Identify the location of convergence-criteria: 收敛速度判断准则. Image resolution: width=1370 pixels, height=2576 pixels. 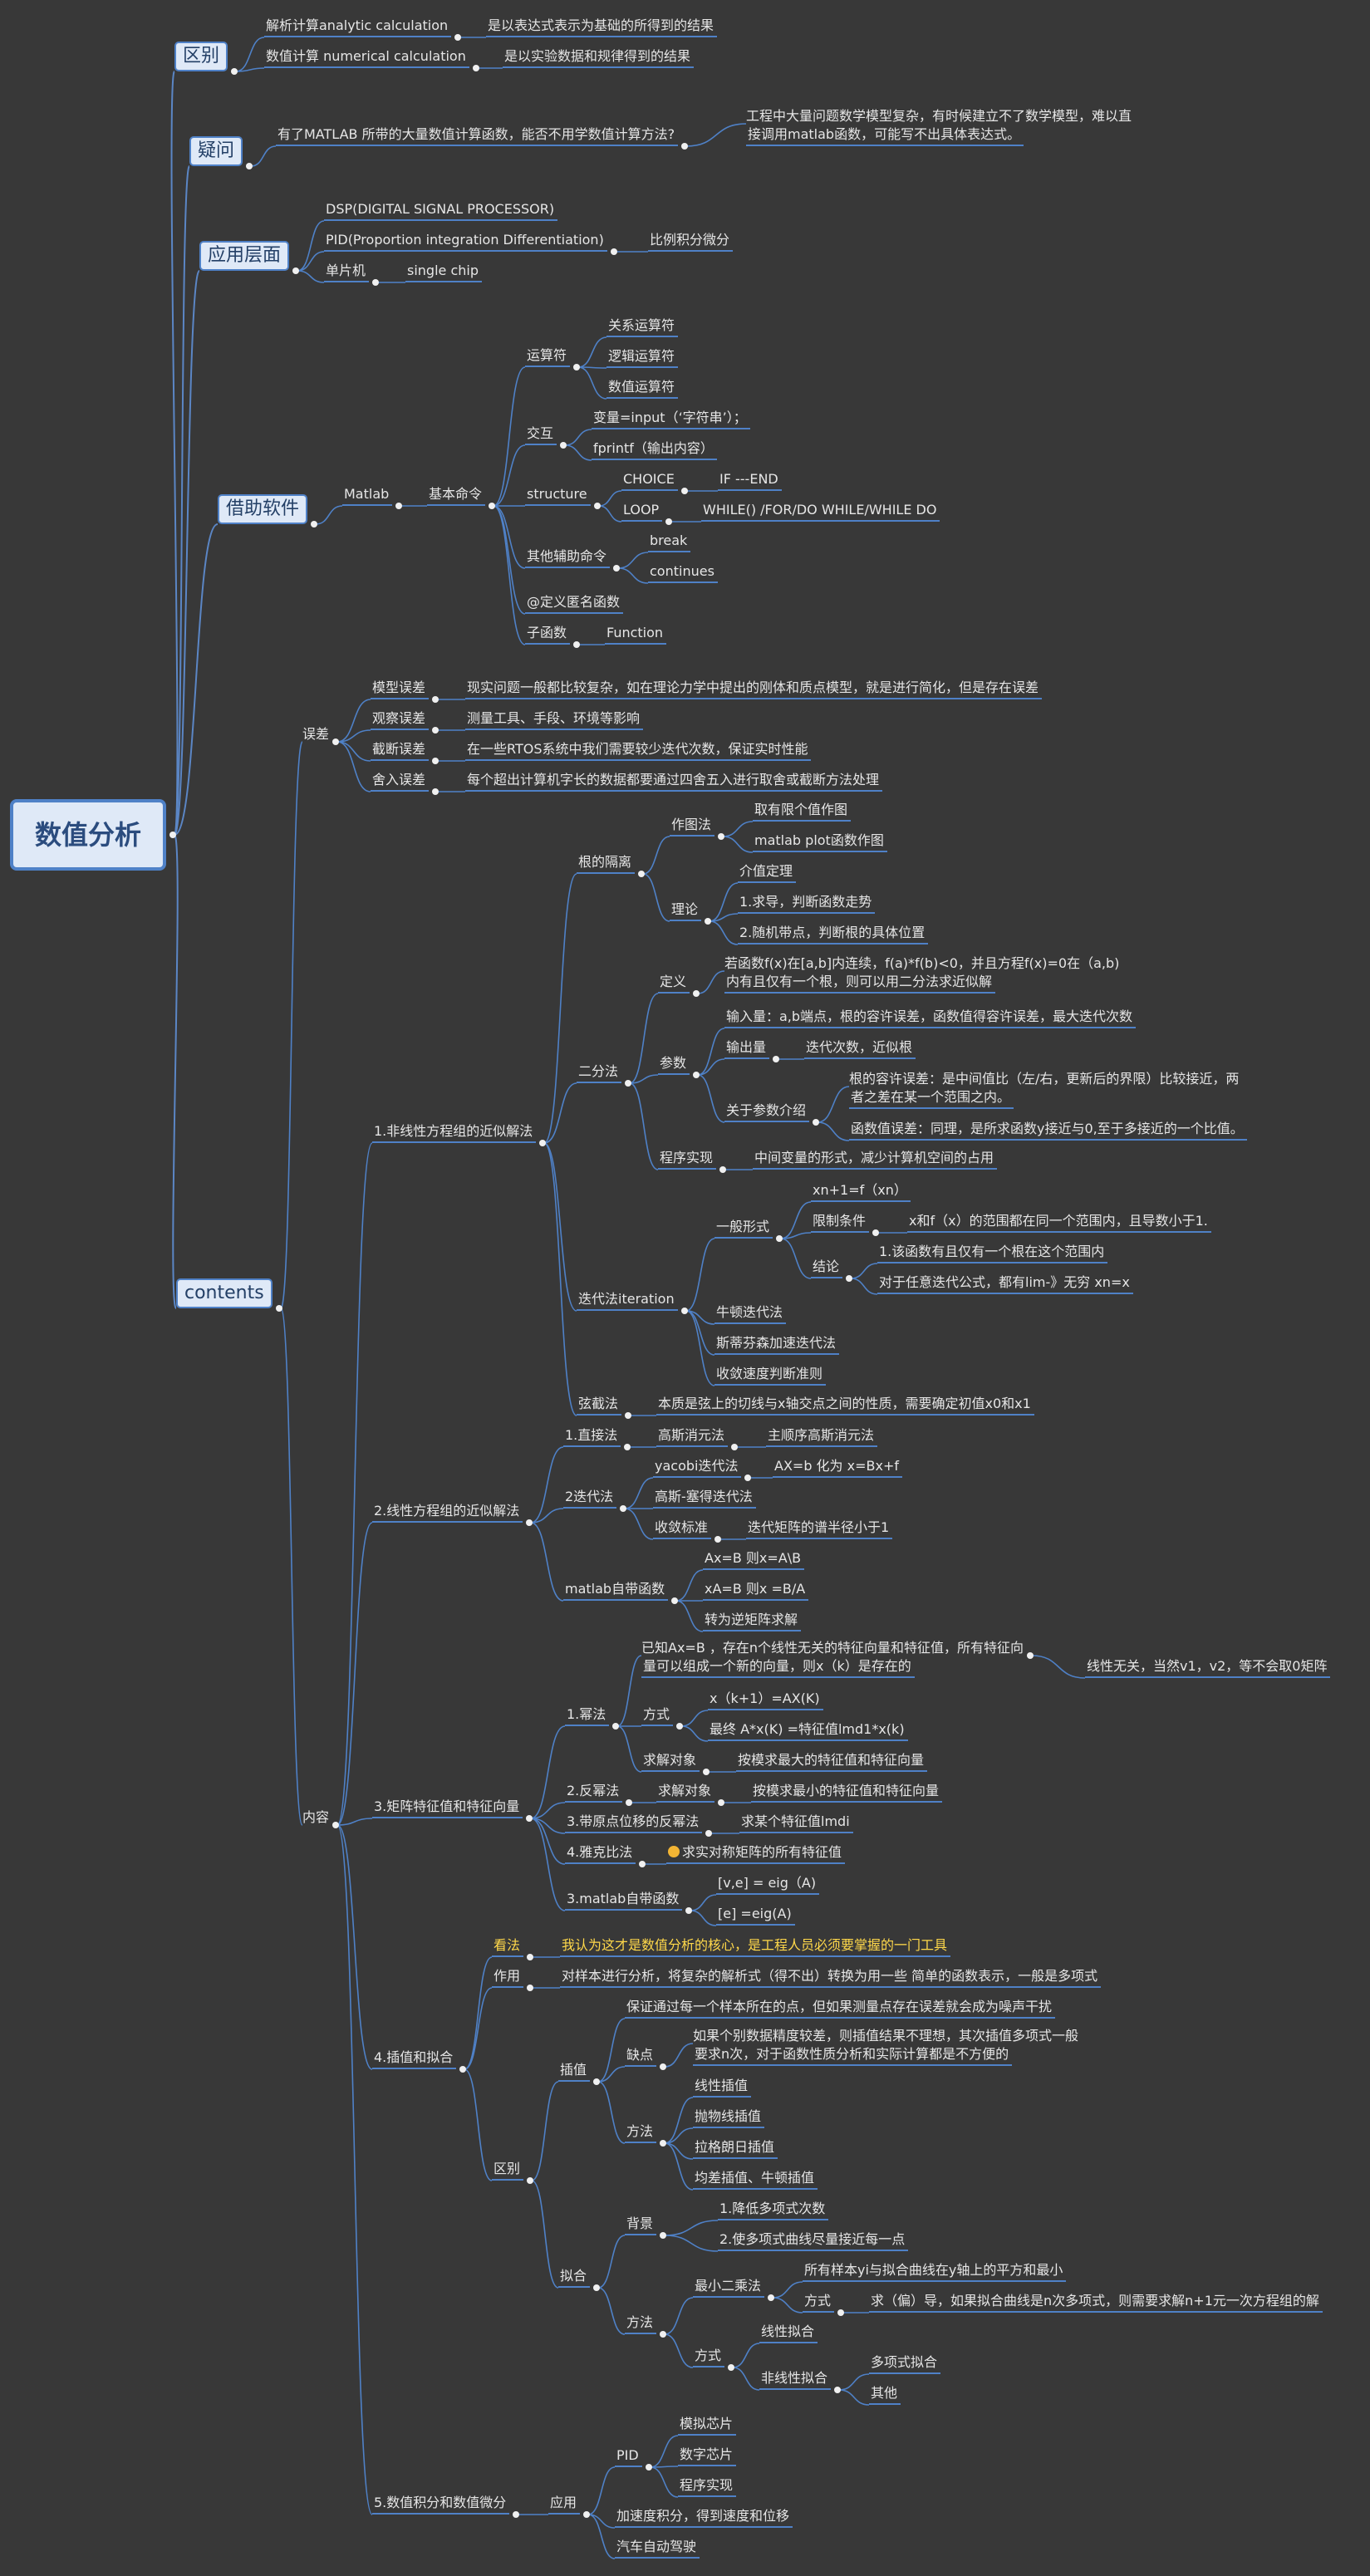
(770, 1376).